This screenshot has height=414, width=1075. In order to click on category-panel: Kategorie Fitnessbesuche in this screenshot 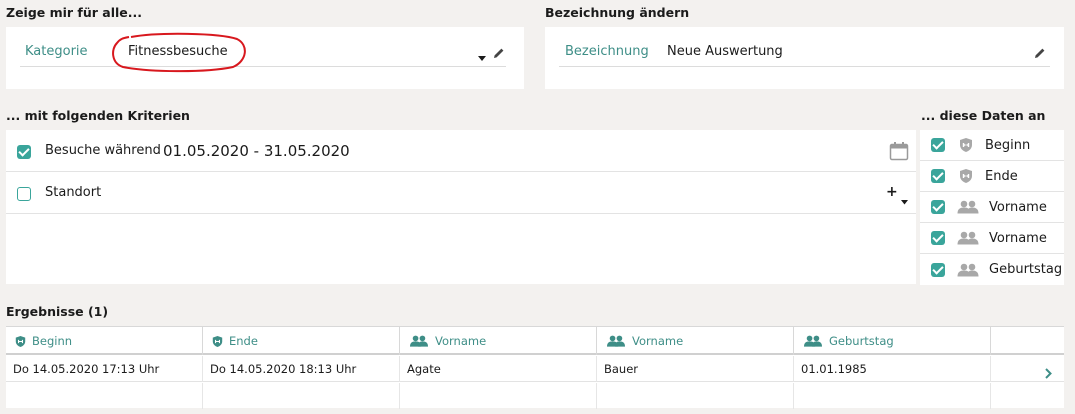, I will do `click(265, 58)`.